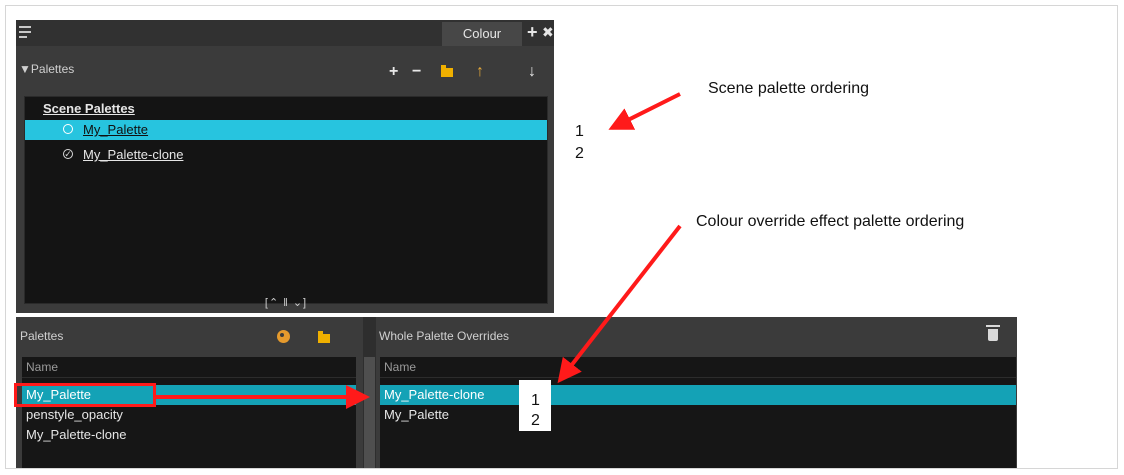 The height and width of the screenshot is (475, 1124). What do you see at coordinates (644, 111) in the screenshot?
I see `arrow-scene-ordering` at bounding box center [644, 111].